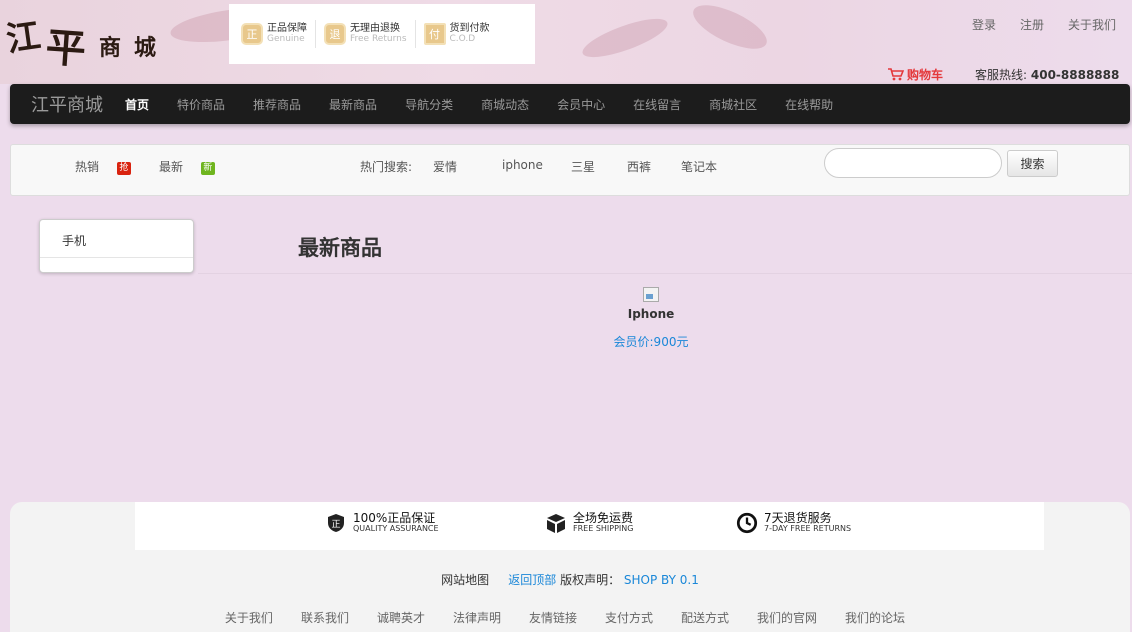 The image size is (1132, 632). I want to click on nav-item-help: 在线帮助, so click(809, 104).